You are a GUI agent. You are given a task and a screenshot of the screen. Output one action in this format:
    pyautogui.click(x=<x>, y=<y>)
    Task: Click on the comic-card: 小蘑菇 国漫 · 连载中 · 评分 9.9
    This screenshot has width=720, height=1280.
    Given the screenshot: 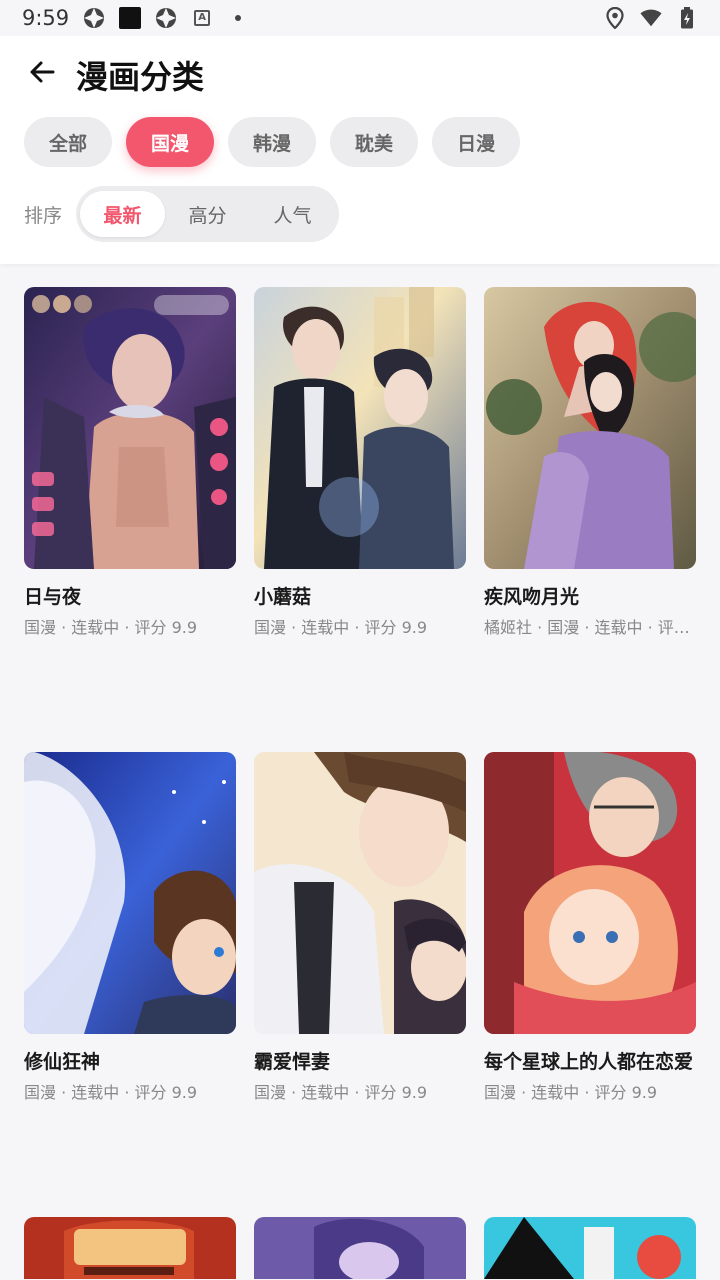 What is the action you would take?
    pyautogui.click(x=360, y=519)
    